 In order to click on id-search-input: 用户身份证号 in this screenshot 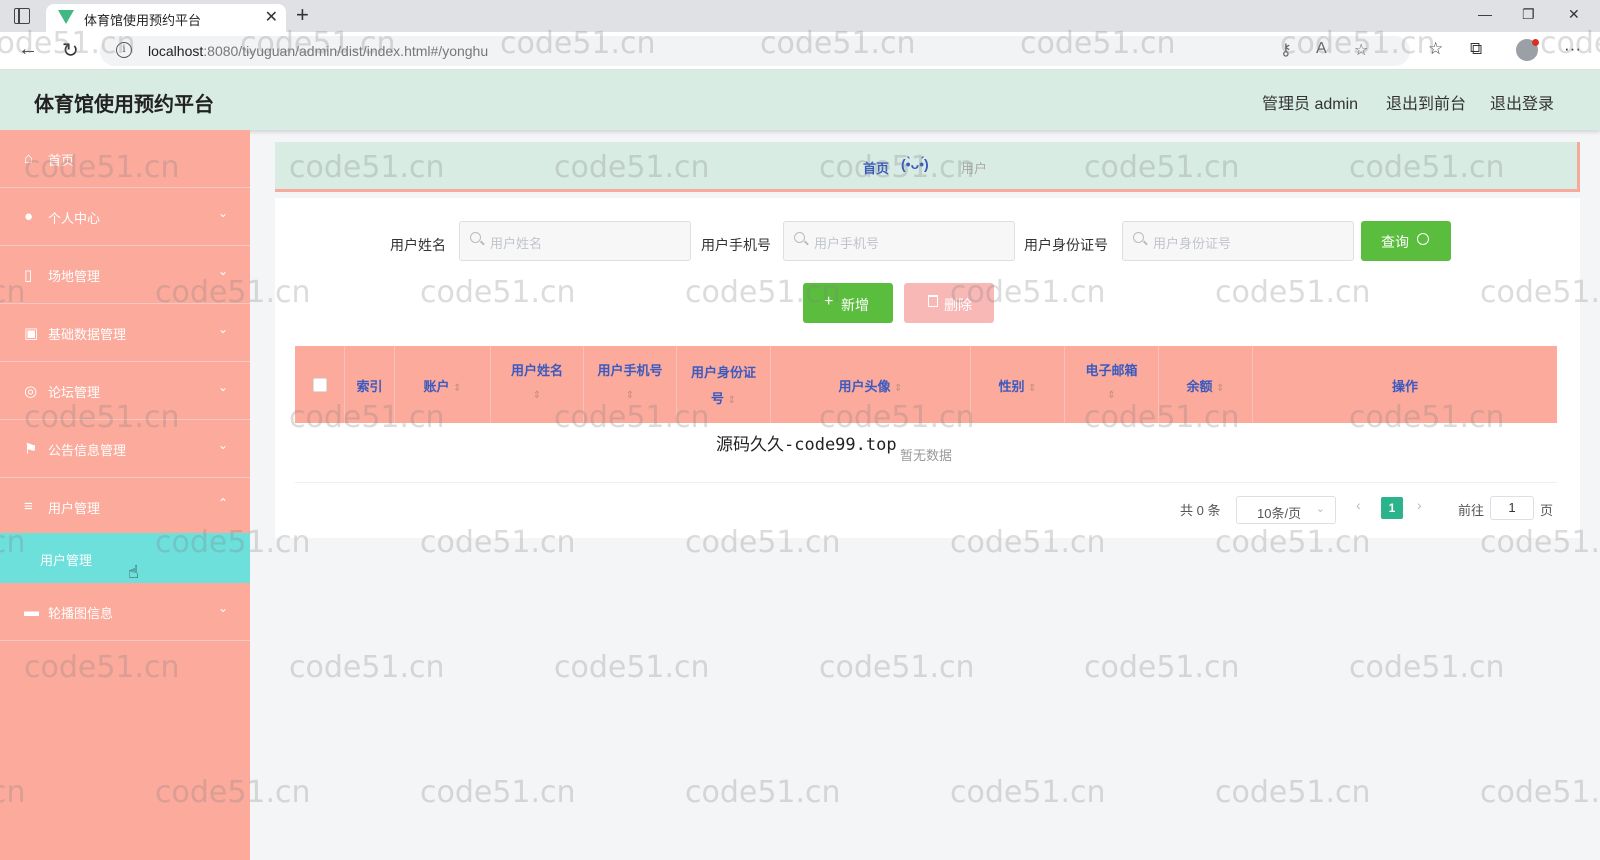, I will do `click(1238, 241)`.